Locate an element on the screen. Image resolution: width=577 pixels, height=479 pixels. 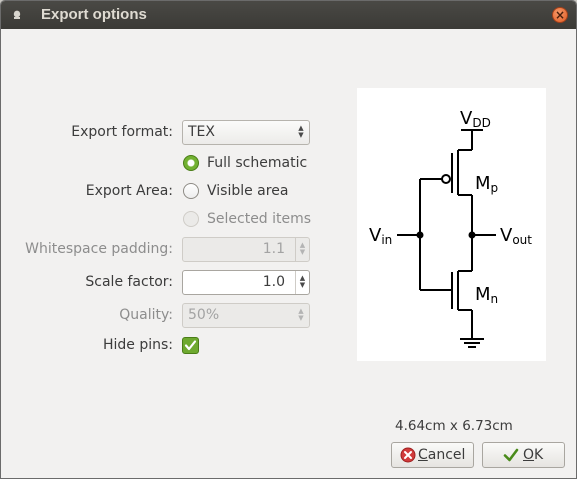
whitespace-padding-label: Whitespace padding: is located at coordinates (99, 249).